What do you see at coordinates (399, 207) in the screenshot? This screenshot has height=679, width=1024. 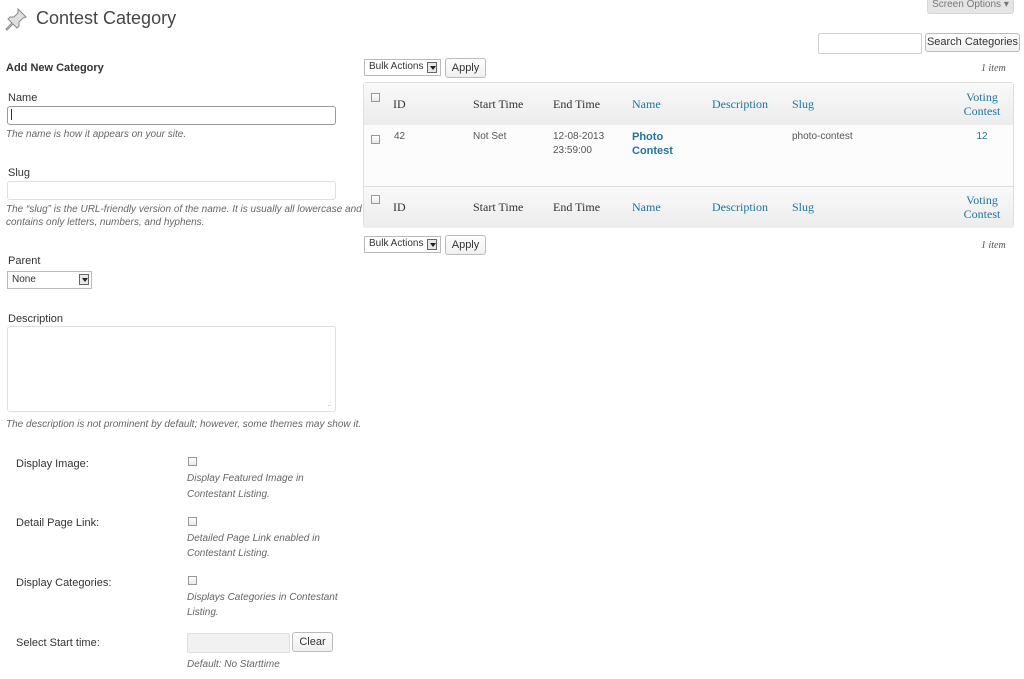 I see `footer-column-id: ID` at bounding box center [399, 207].